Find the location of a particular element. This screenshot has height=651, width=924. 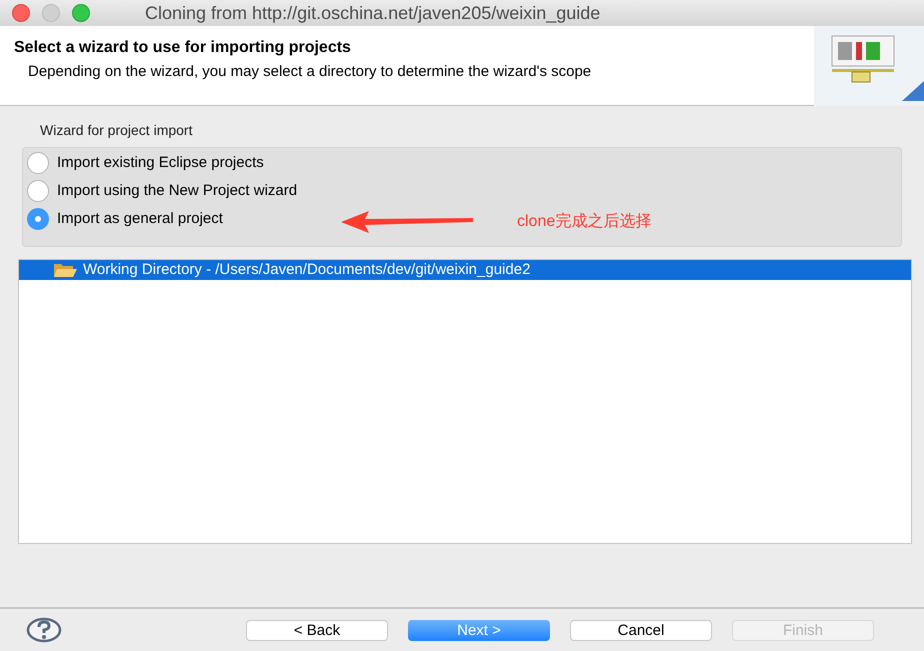

zoom-button is located at coordinates (81, 13).